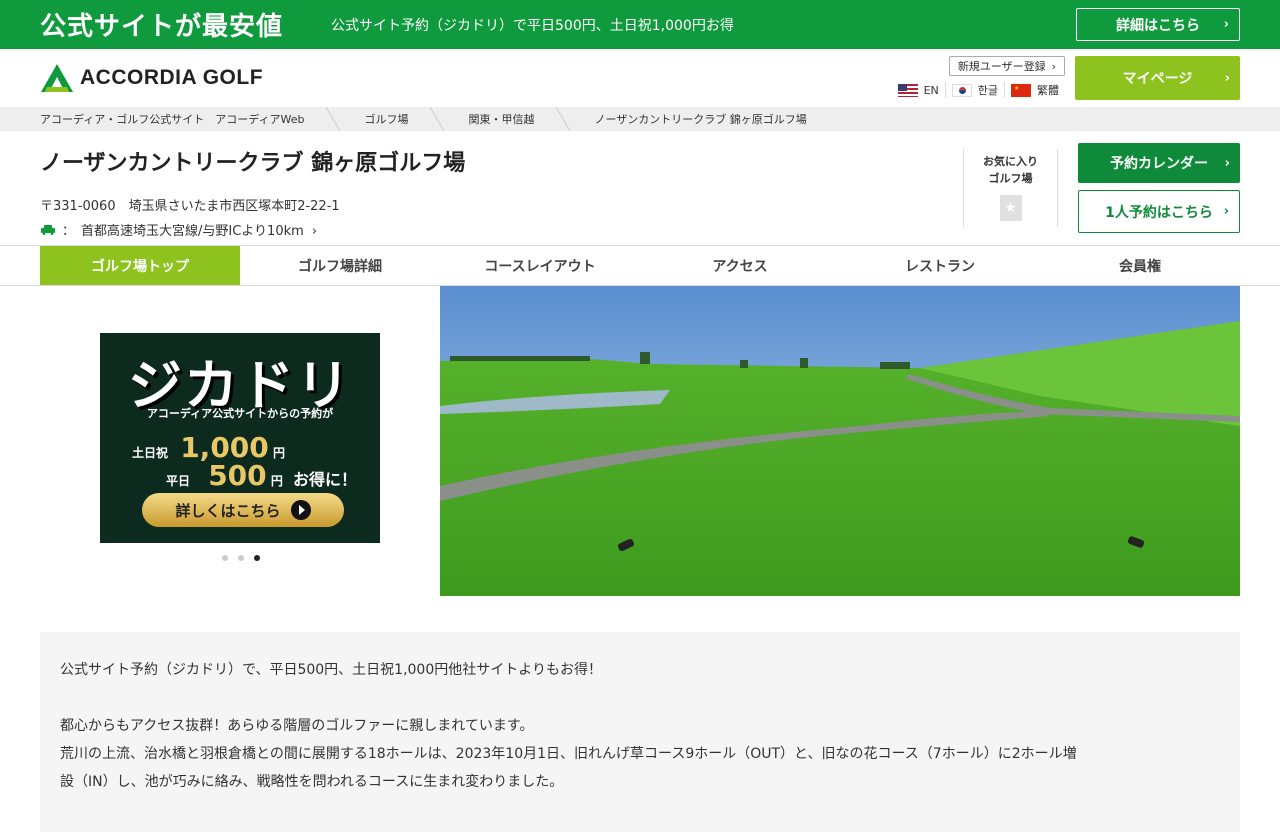  What do you see at coordinates (640, 698) in the screenshot?
I see `description-spacer` at bounding box center [640, 698].